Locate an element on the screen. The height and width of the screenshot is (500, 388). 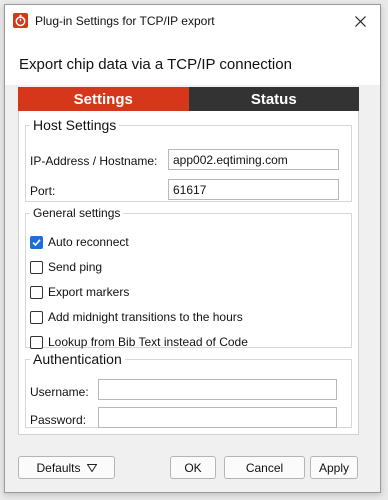
ip-address-label: IP-Address / Hostname: is located at coordinates (94, 161).